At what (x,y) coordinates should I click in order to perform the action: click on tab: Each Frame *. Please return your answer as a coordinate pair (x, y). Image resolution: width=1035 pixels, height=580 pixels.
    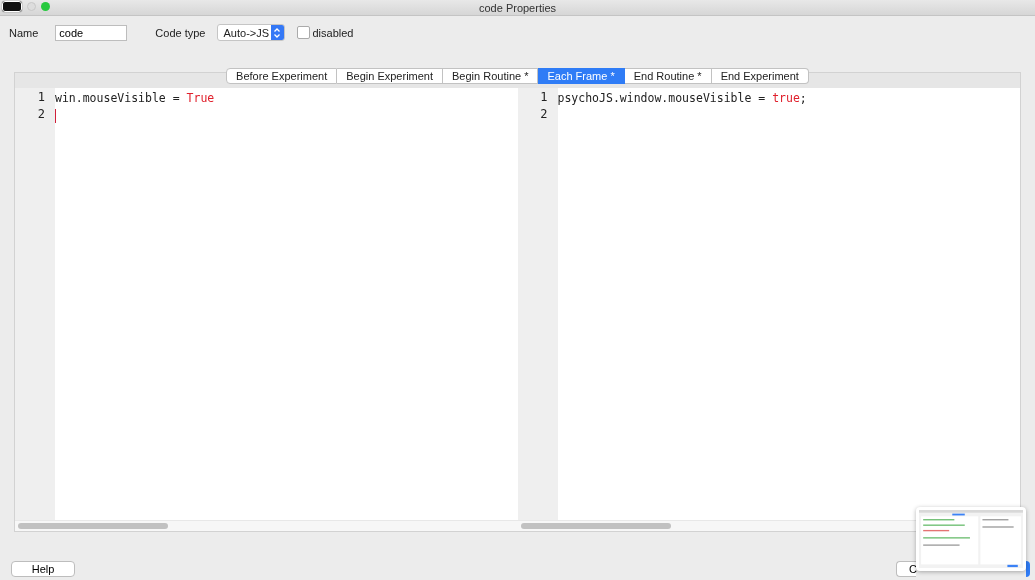
    Looking at the image, I should click on (581, 76).